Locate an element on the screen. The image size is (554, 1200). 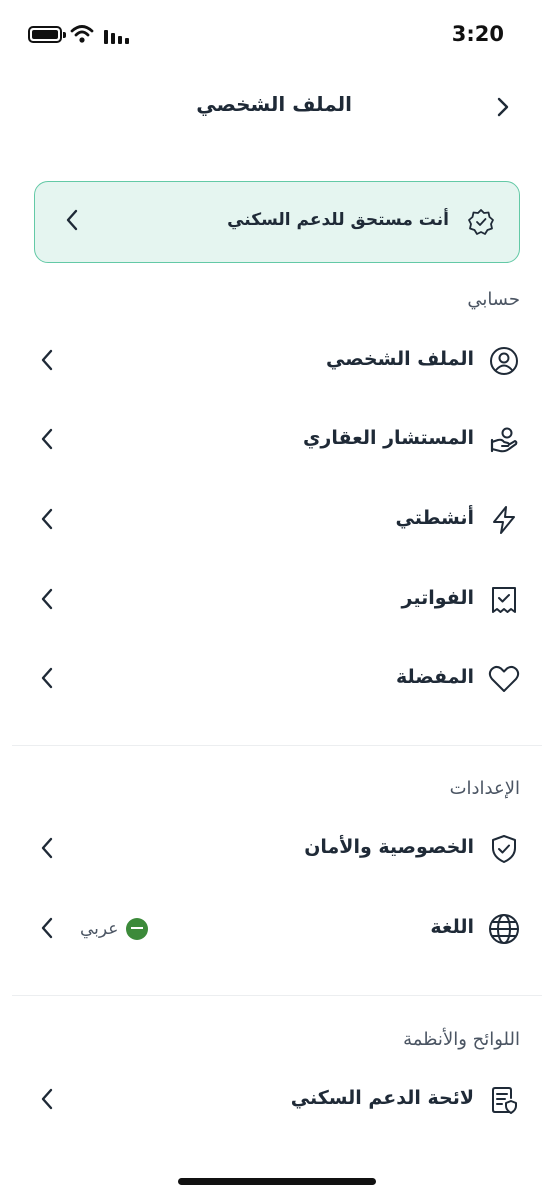
menu-item-label: أنشطتي is located at coordinates (434, 518).